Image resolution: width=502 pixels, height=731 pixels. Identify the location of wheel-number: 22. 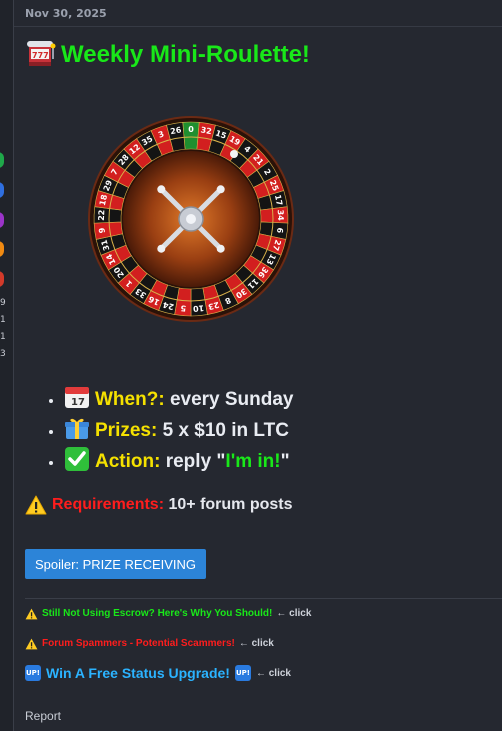
(101, 215).